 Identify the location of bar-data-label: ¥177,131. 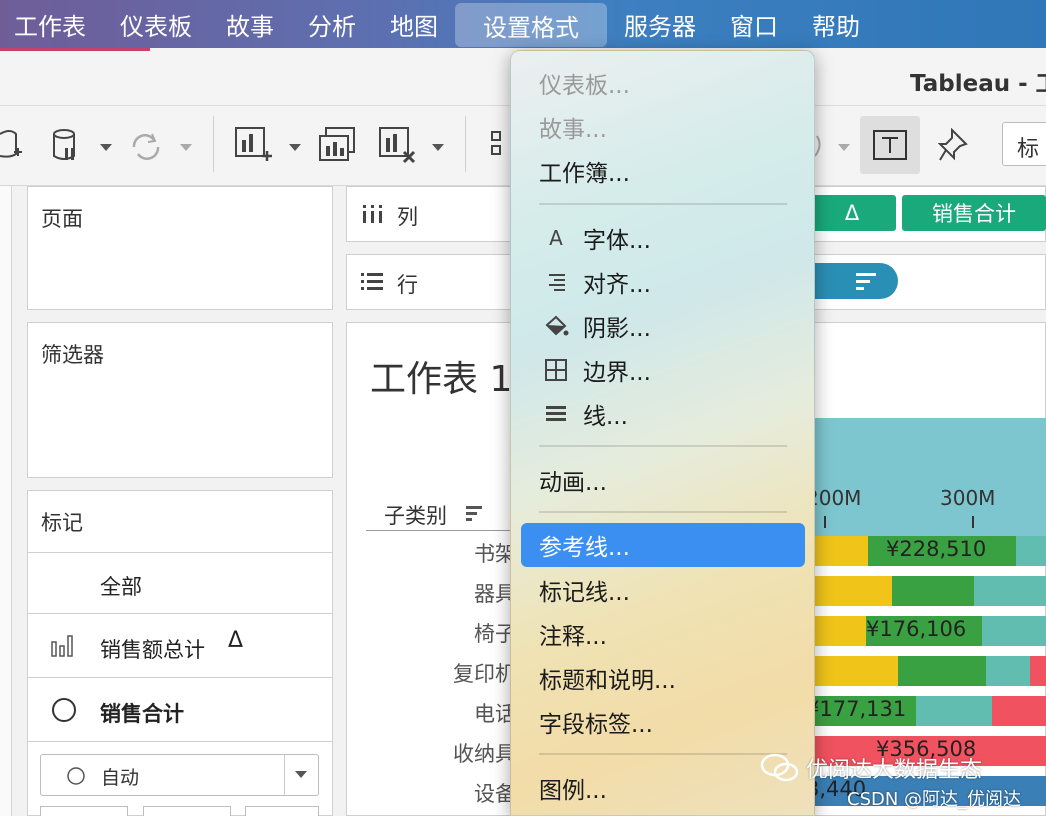
(856, 709).